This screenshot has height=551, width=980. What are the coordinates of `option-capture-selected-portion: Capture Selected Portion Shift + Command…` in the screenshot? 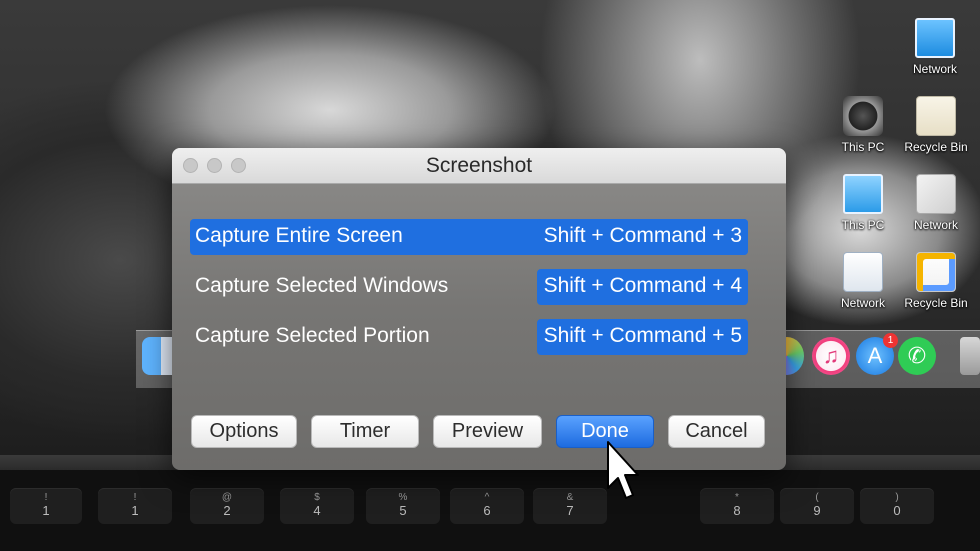 It's located at (469, 337).